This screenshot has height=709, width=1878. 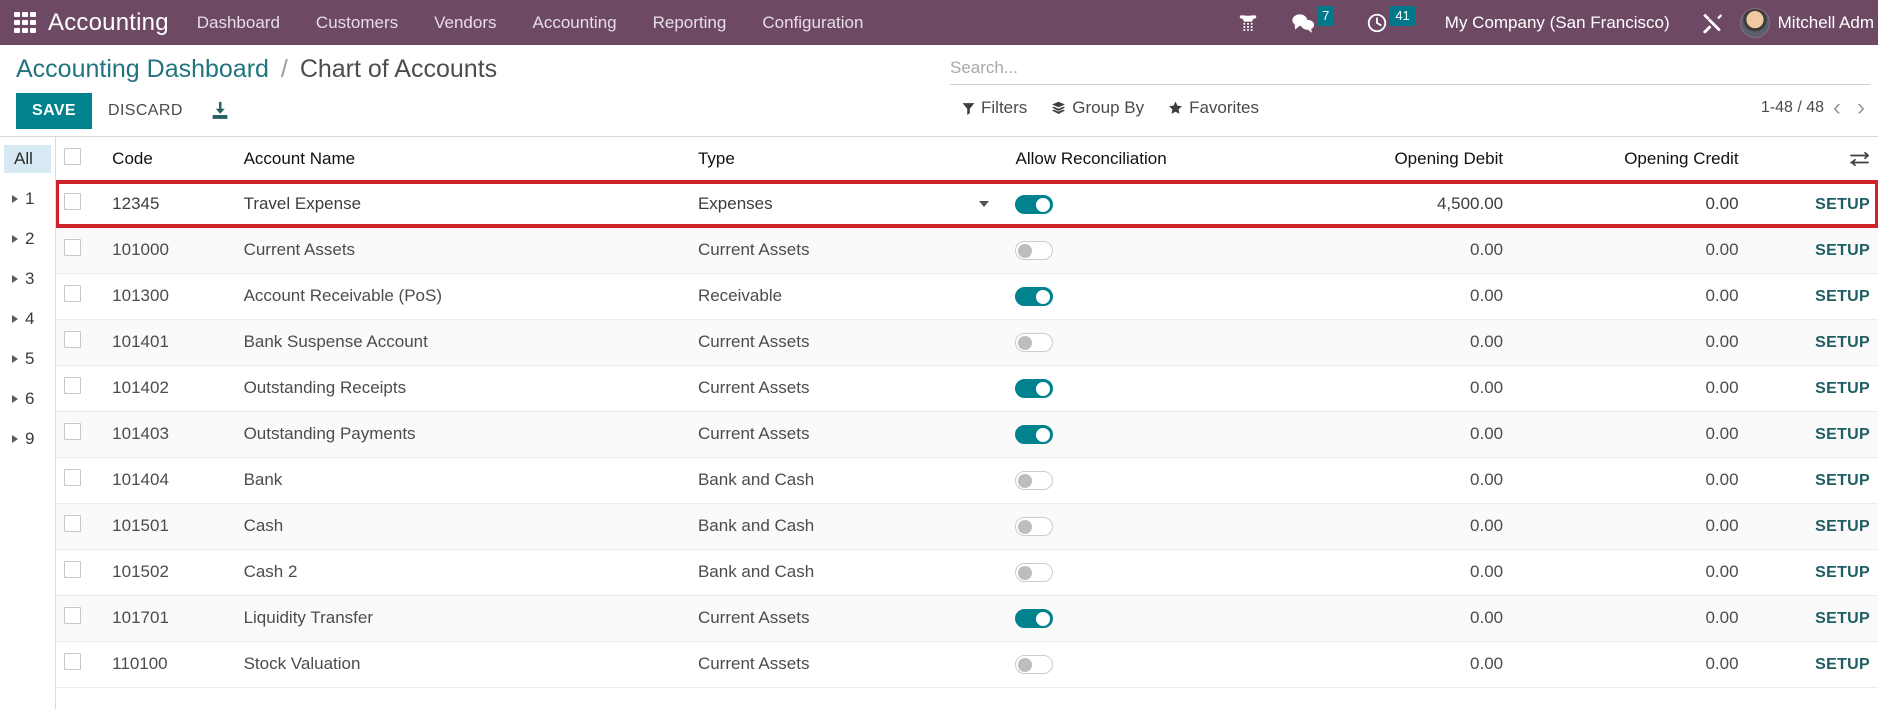 I want to click on cell-code: 101000, so click(x=169, y=250).